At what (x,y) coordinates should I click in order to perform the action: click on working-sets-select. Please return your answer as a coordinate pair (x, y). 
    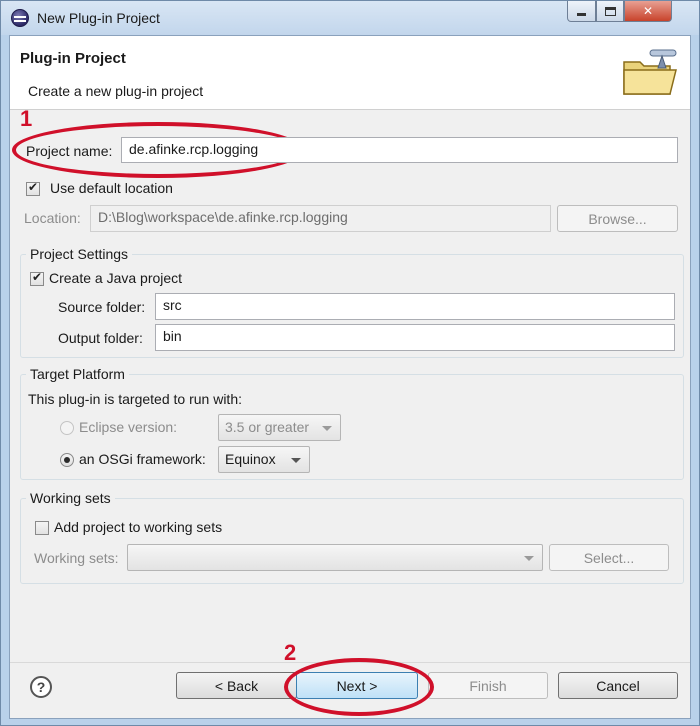
    Looking at the image, I should click on (335, 557).